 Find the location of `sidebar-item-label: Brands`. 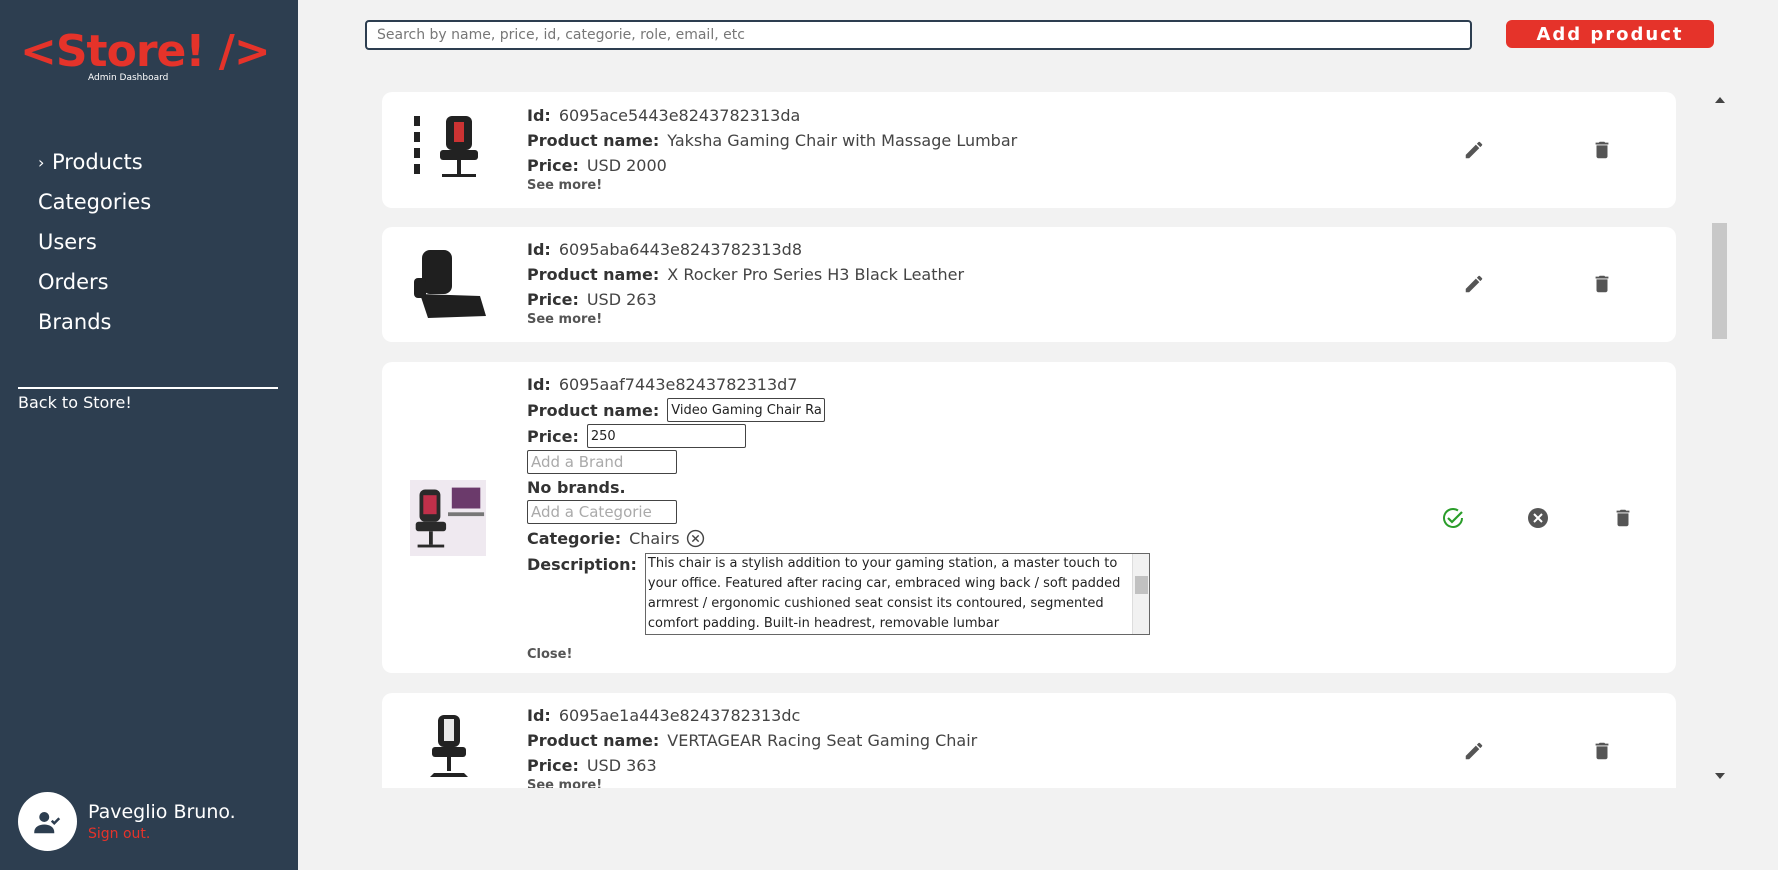

sidebar-item-label: Brands is located at coordinates (75, 322).